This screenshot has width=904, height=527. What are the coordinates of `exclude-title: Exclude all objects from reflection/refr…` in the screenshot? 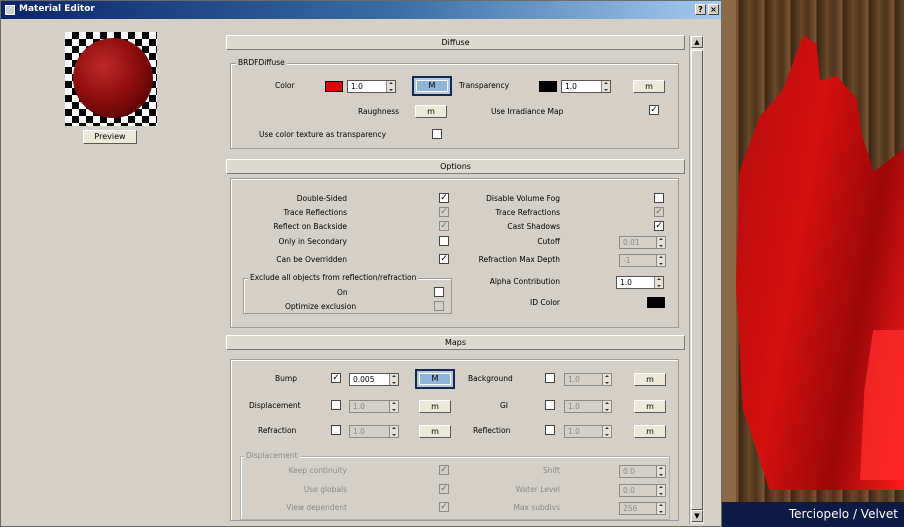 It's located at (333, 277).